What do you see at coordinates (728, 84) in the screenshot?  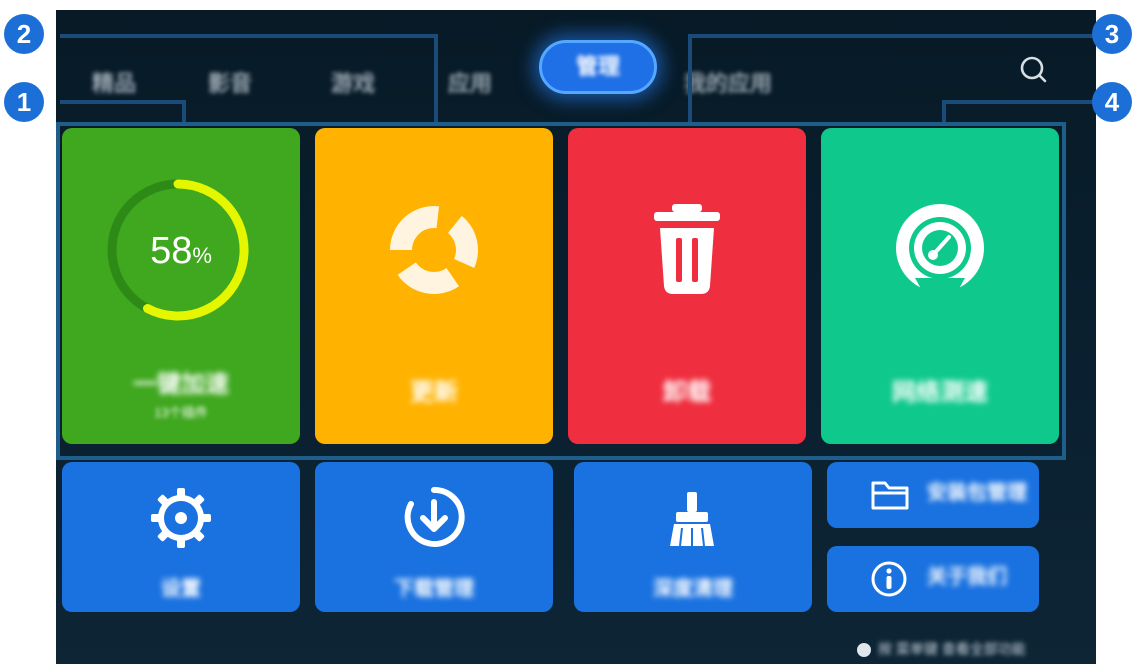 I see `tab-my-apps: 我的应用` at bounding box center [728, 84].